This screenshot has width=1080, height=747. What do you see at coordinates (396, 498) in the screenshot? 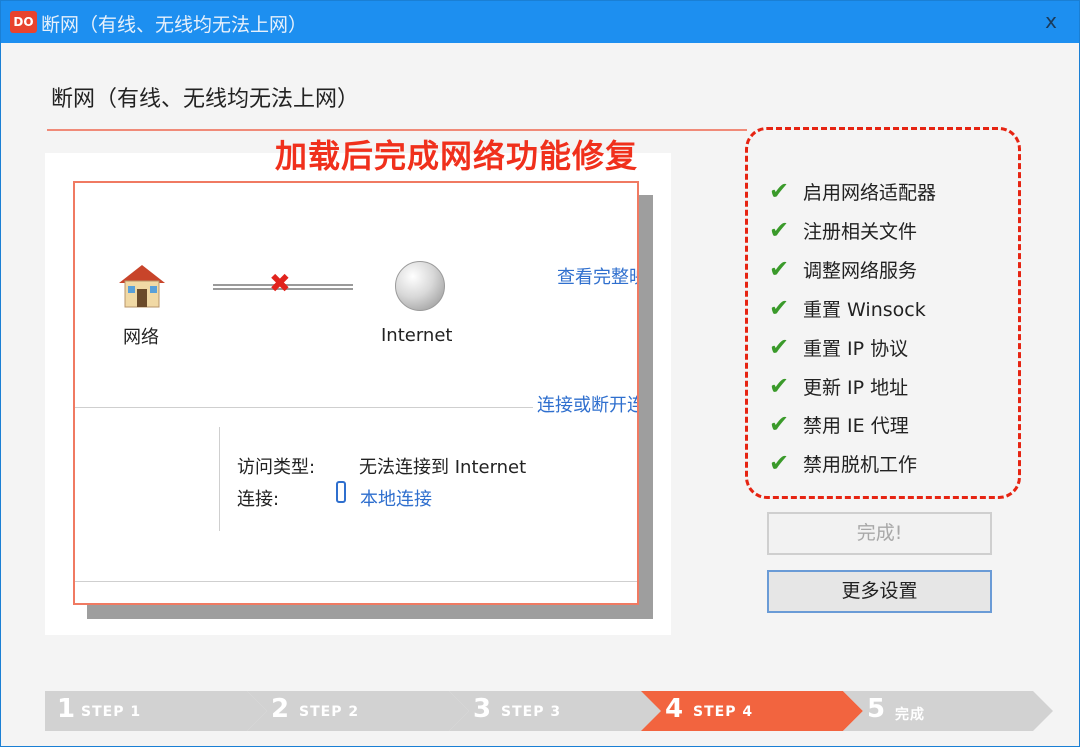
I see `local-connection-link: 本地连接` at bounding box center [396, 498].